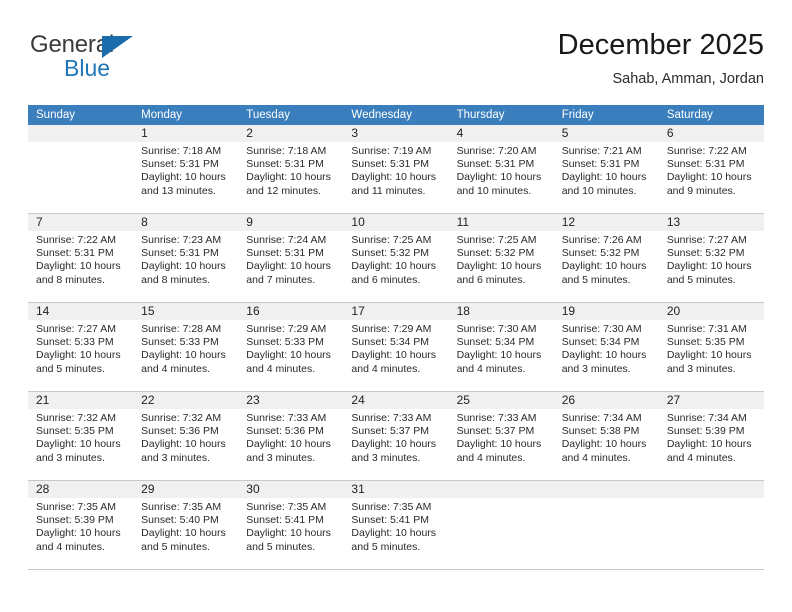  What do you see at coordinates (706, 240) in the screenshot?
I see `day-info-line: Sunrise: 7:27 AM` at bounding box center [706, 240].